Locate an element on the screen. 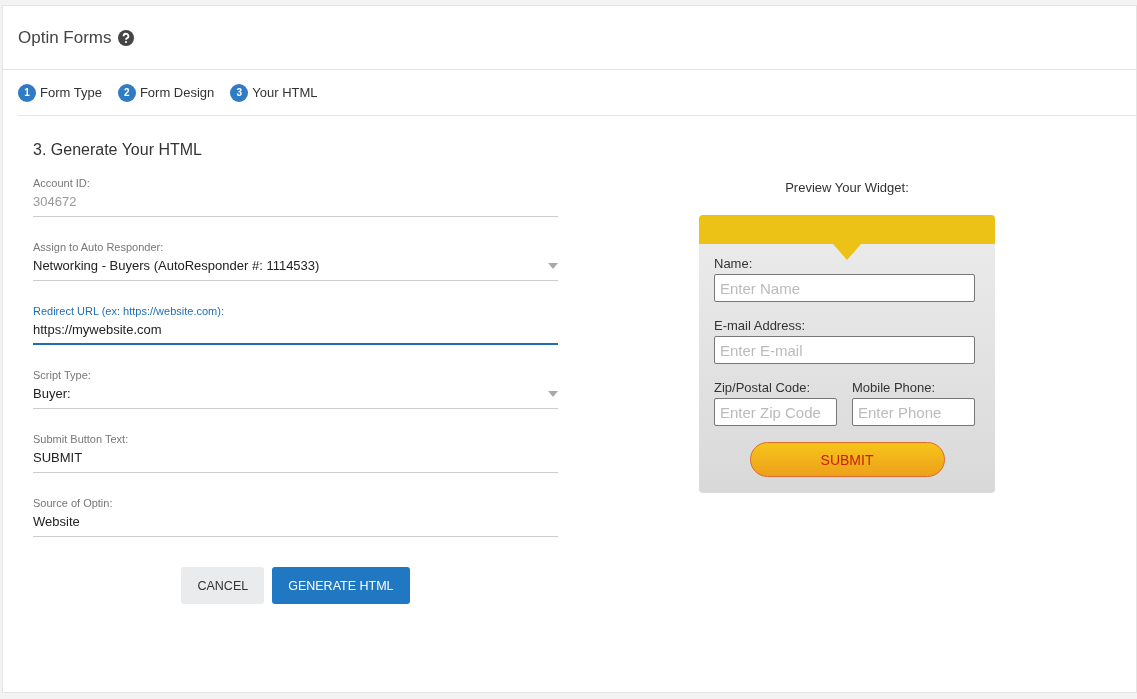 Image resolution: width=1137 pixels, height=699 pixels. widget-input: Enter E-mail is located at coordinates (844, 350).